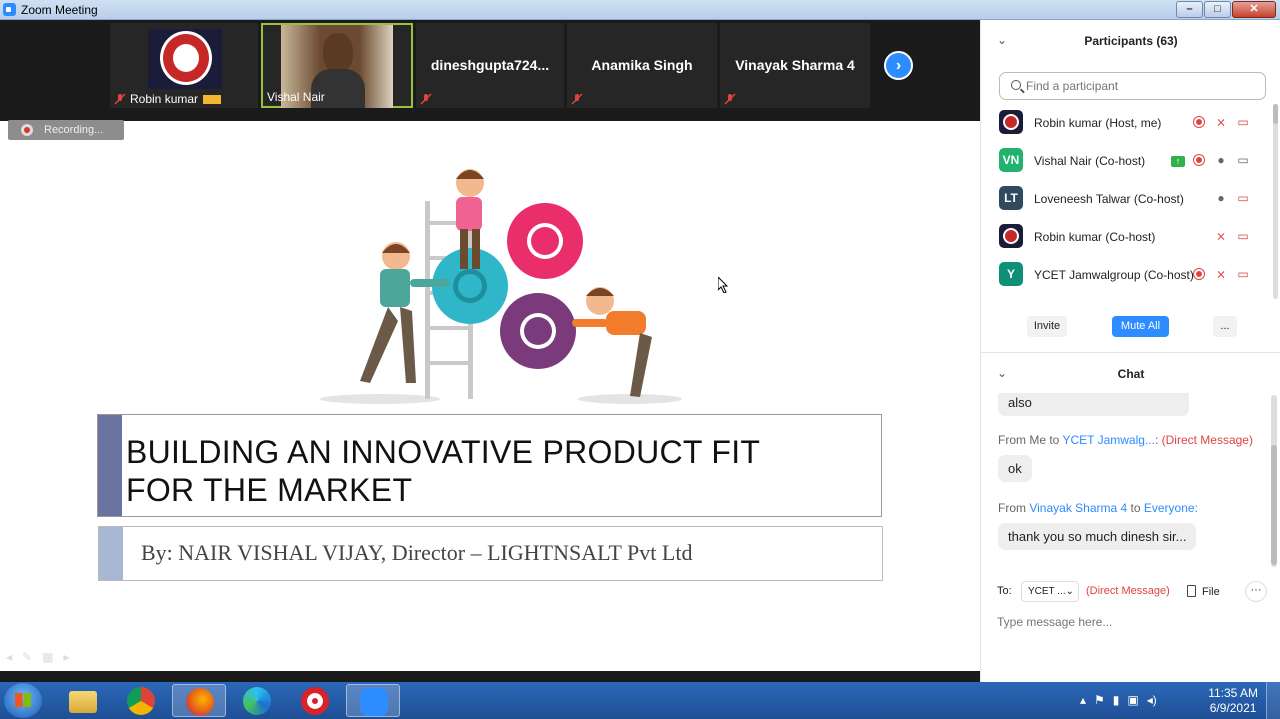  What do you see at coordinates (1132, 700) in the screenshot?
I see `network-icon: ▣` at bounding box center [1132, 700].